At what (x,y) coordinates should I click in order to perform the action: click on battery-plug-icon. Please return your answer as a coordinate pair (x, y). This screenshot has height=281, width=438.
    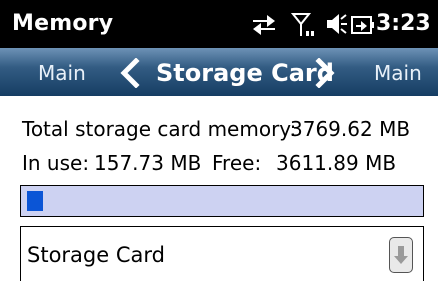
    Looking at the image, I should click on (362, 25).